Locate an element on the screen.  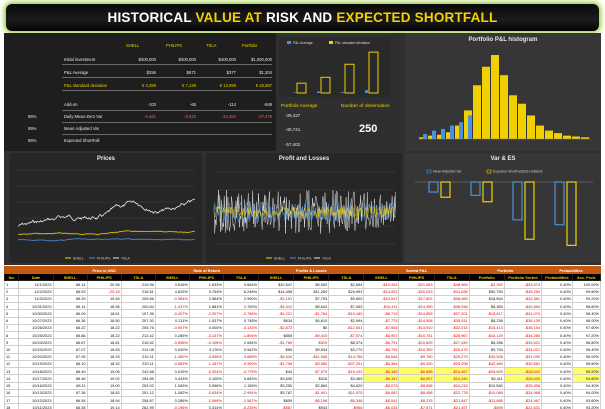
table-cell: -1.437% is located at coordinates (172, 306).